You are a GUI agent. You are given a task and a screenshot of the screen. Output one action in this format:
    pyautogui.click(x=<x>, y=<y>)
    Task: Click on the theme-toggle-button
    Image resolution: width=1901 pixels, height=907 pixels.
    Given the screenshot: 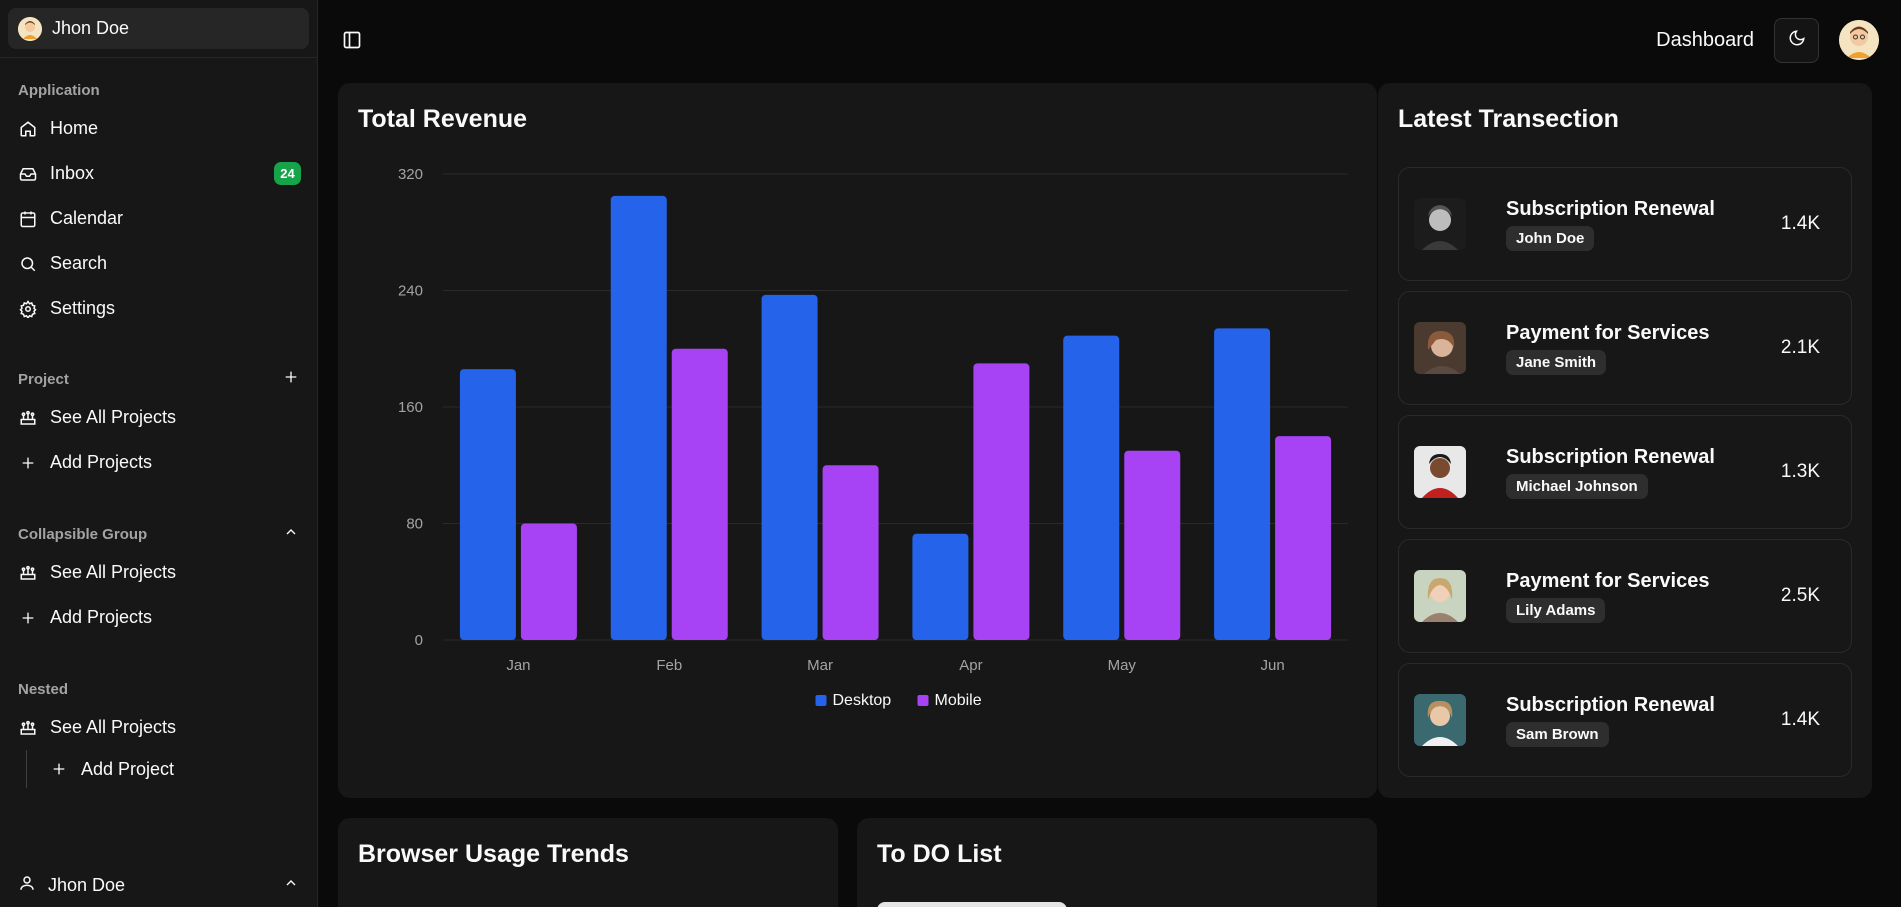 What is the action you would take?
    pyautogui.click(x=1796, y=40)
    